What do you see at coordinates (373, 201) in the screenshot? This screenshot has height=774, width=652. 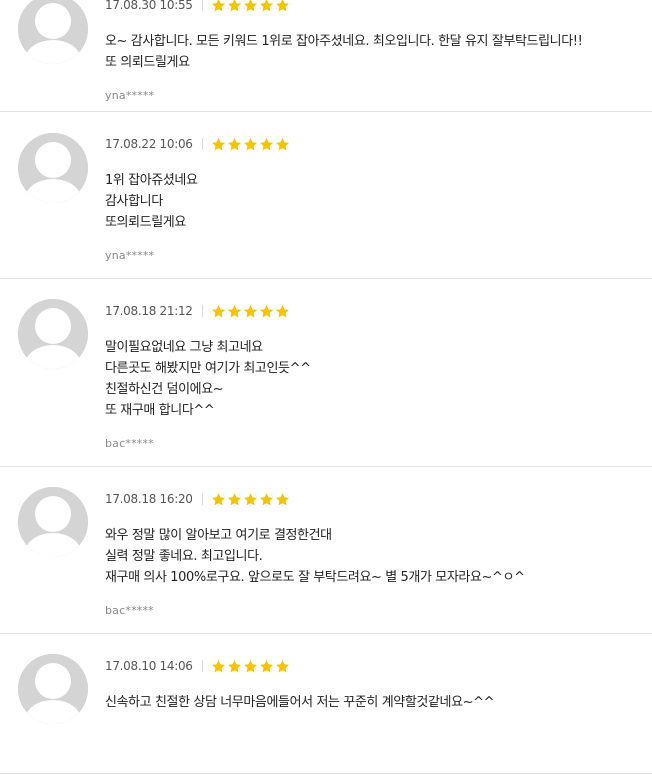 I see `review-text: 1위 잡아쥬셨네요감사합니다또의뢰드릴게요` at bounding box center [373, 201].